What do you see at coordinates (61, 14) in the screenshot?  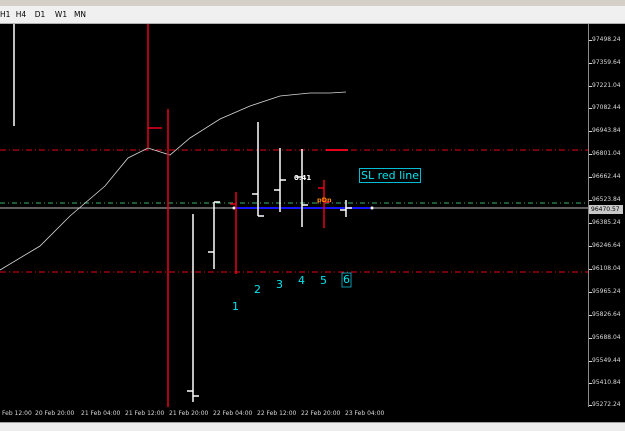 I see `timeframe-w1-button: W1` at bounding box center [61, 14].